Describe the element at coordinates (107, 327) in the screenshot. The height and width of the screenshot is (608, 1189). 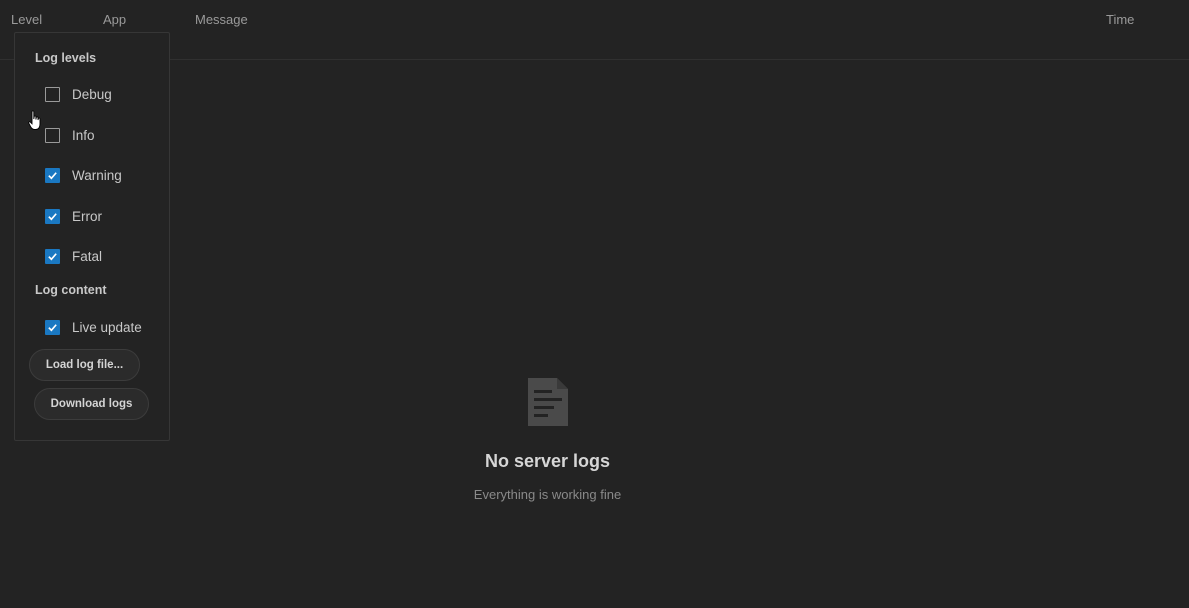
I see `live-update-label: Live update` at that location.